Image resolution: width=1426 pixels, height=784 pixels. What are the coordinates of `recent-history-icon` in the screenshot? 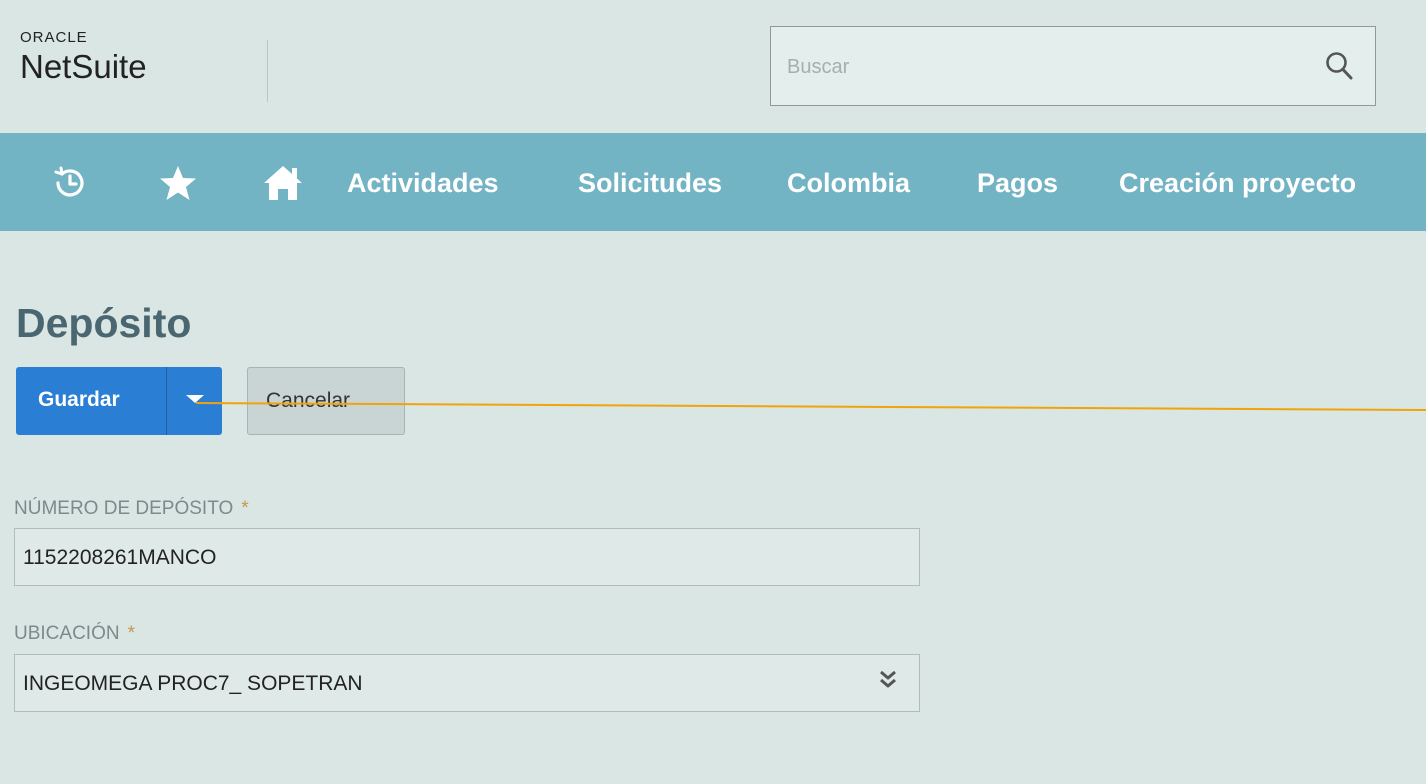 It's located at (70, 183).